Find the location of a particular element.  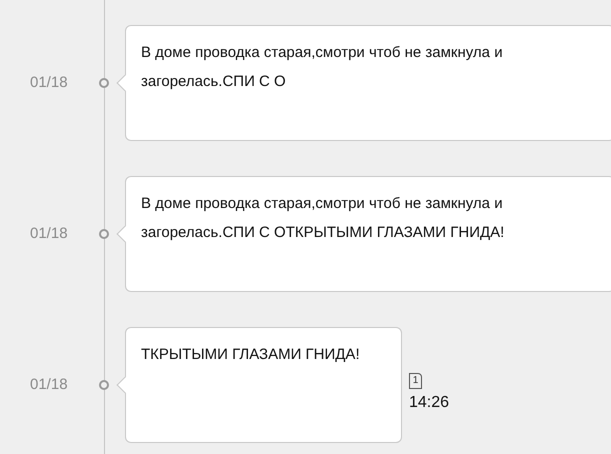

message-text: В доме проводка старая,смотри чтоб не замкнула и загорелась.СПИ С ОТКРЫТЫМИ ГЛАЗАМИ ГНИДА! is located at coordinates (323, 218).